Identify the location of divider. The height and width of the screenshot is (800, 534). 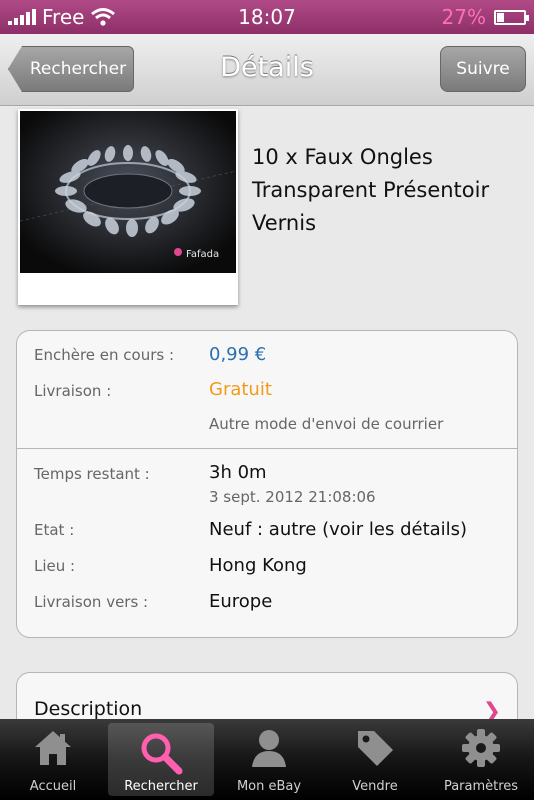
(267, 448).